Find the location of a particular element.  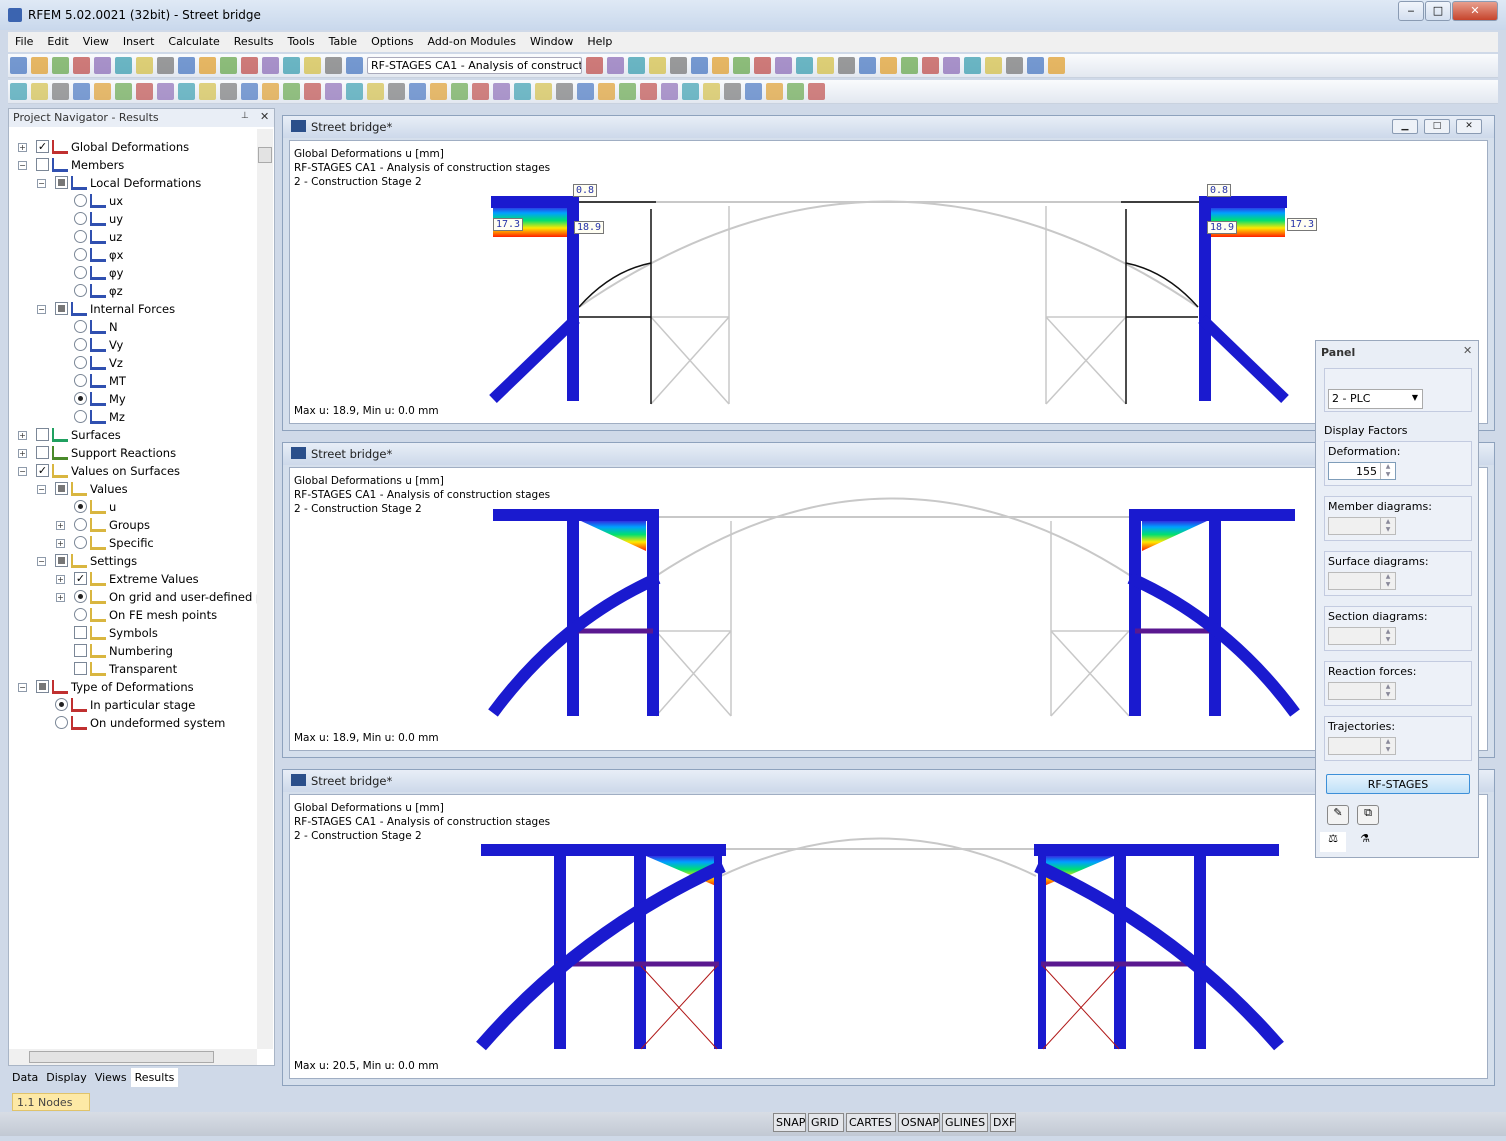

tree-item-values: − Values is located at coordinates (134, 489).